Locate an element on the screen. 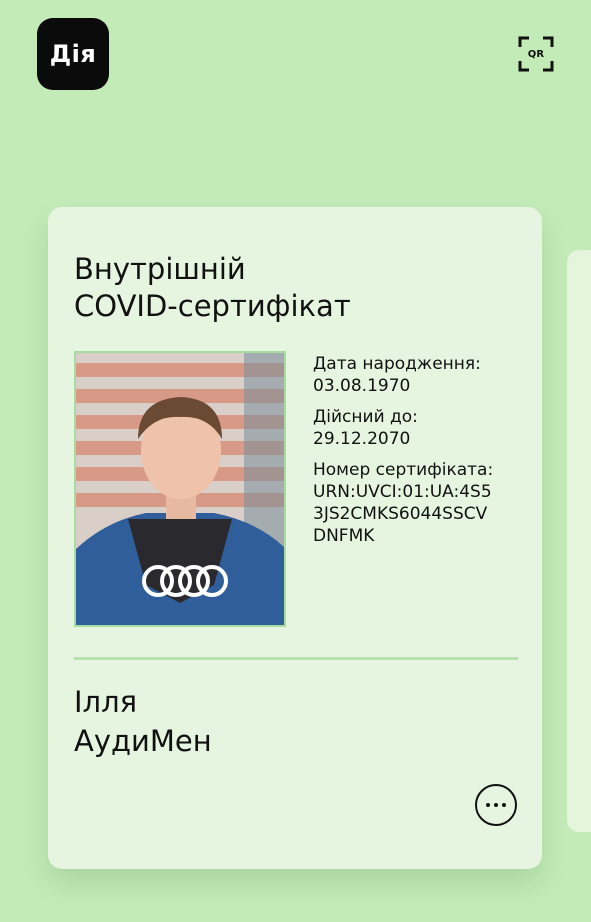 The image size is (591, 922). certificate-number-label: Номер сертифіката: is located at coordinates (403, 470).